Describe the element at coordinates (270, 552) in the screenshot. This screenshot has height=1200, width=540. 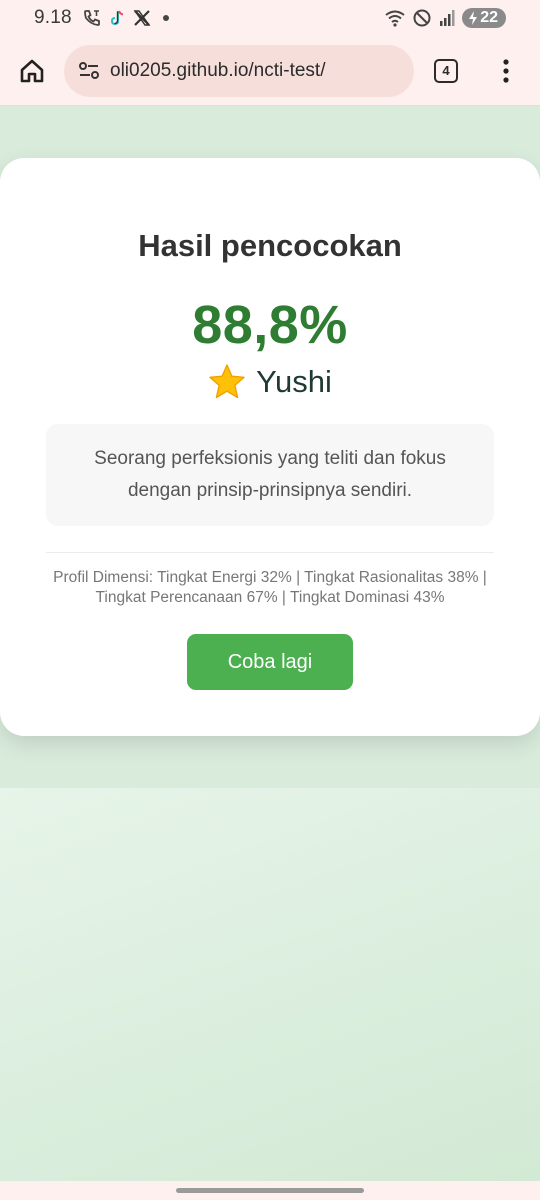
I see `divider` at that location.